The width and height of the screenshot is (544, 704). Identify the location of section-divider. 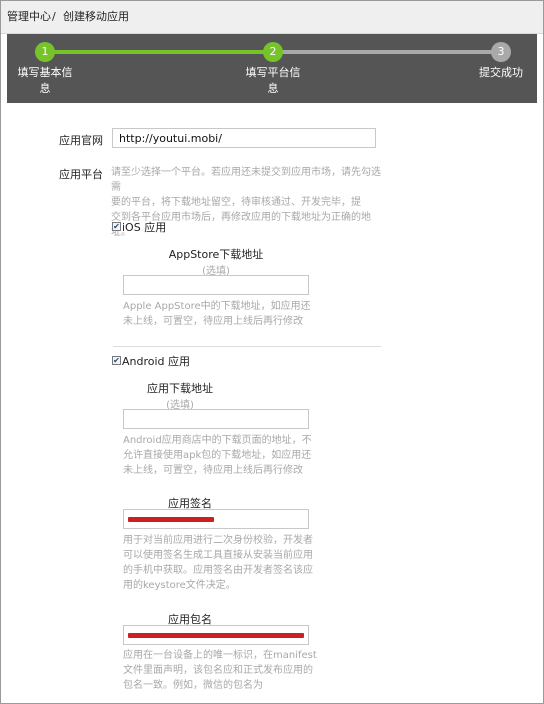
(247, 346).